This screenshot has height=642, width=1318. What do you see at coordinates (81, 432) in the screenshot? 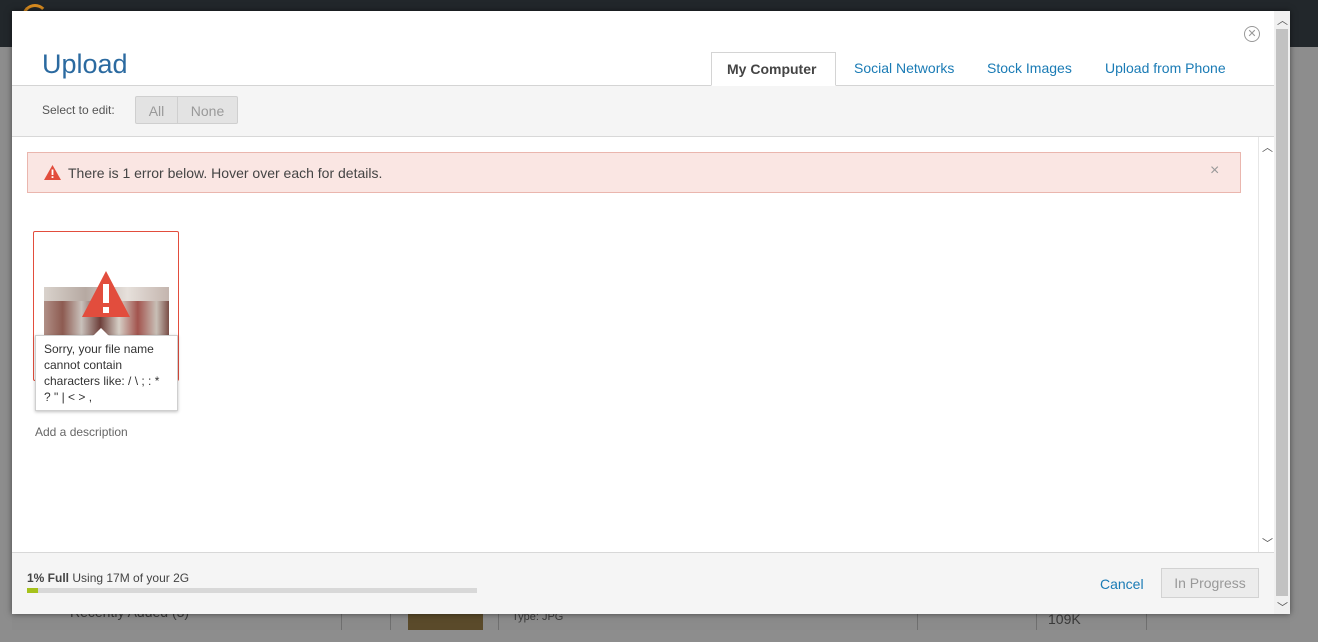
I see `add-description-field: Add a description` at bounding box center [81, 432].